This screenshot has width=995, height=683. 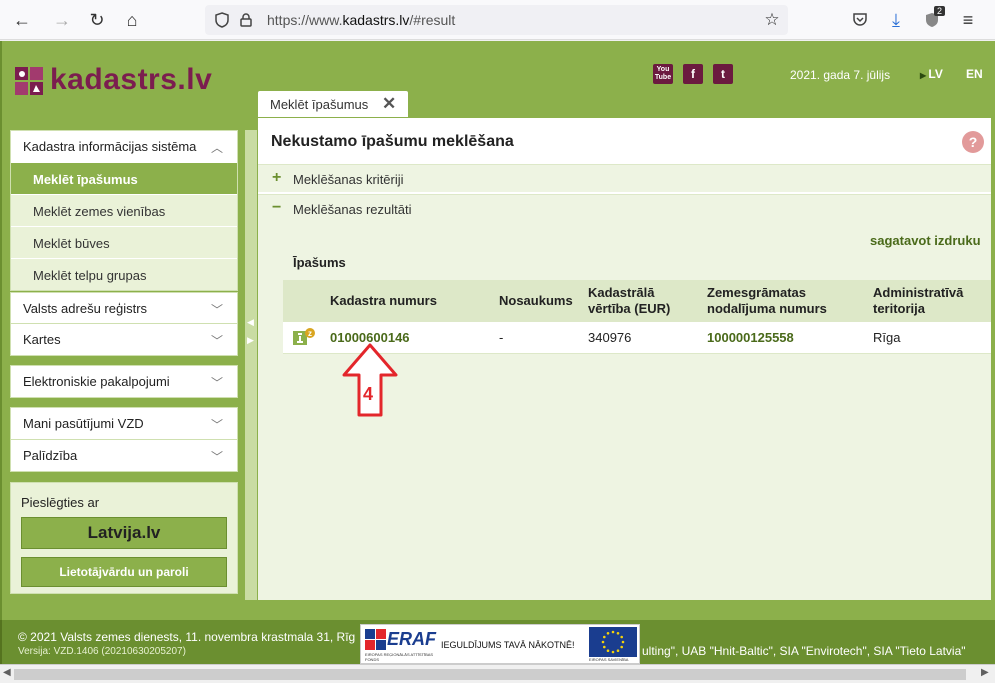 I want to click on twitter-icon: t, so click(x=723, y=74).